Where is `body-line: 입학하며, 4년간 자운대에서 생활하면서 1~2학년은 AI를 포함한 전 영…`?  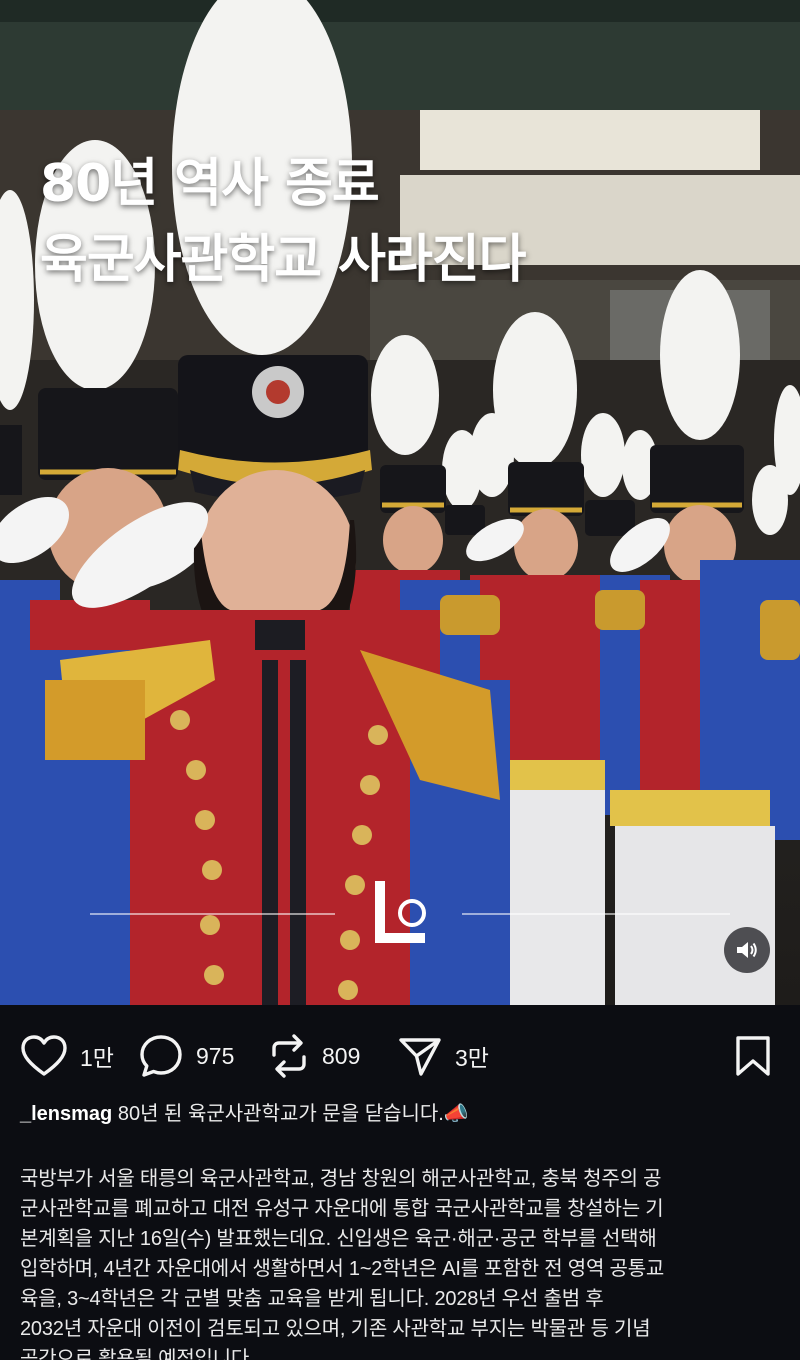
body-line: 입학하며, 4년간 자운대에서 생활하면서 1~2학년은 AI를 포함한 전 영… is located at coordinates (342, 1269).